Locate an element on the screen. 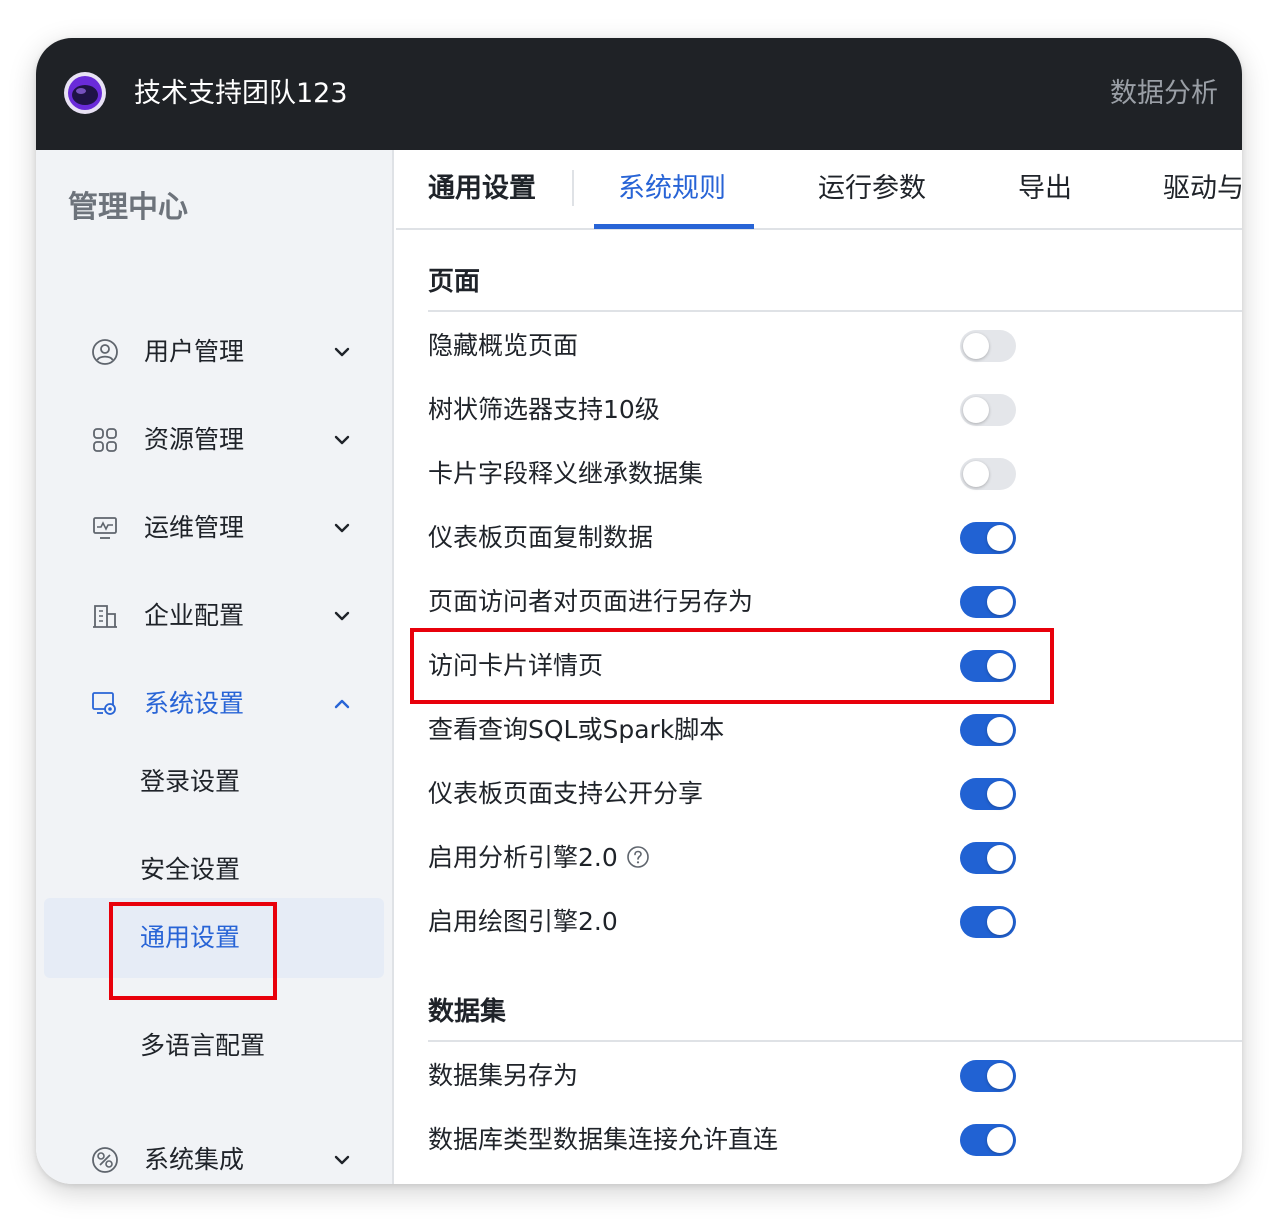 Image resolution: width=1278 pixels, height=1220 pixels. sidebar-subitem-label: 多语言配置 is located at coordinates (203, 1045).